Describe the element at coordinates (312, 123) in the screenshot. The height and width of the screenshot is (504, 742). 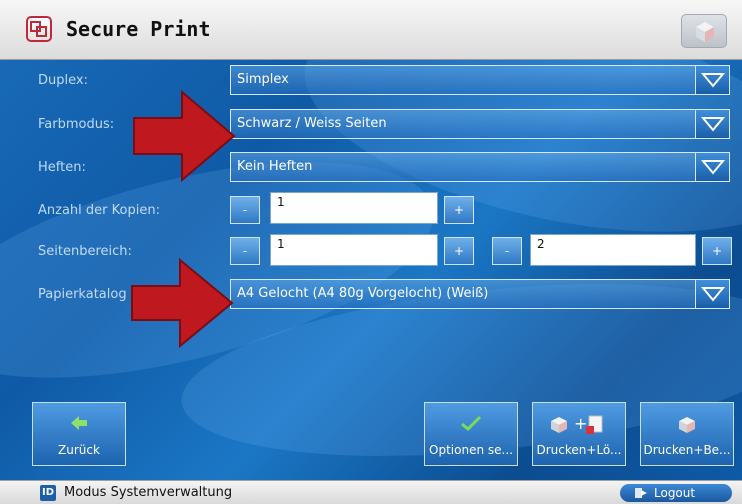
I see `farbmodus-value: Schwarz / Weiss Seiten` at that location.